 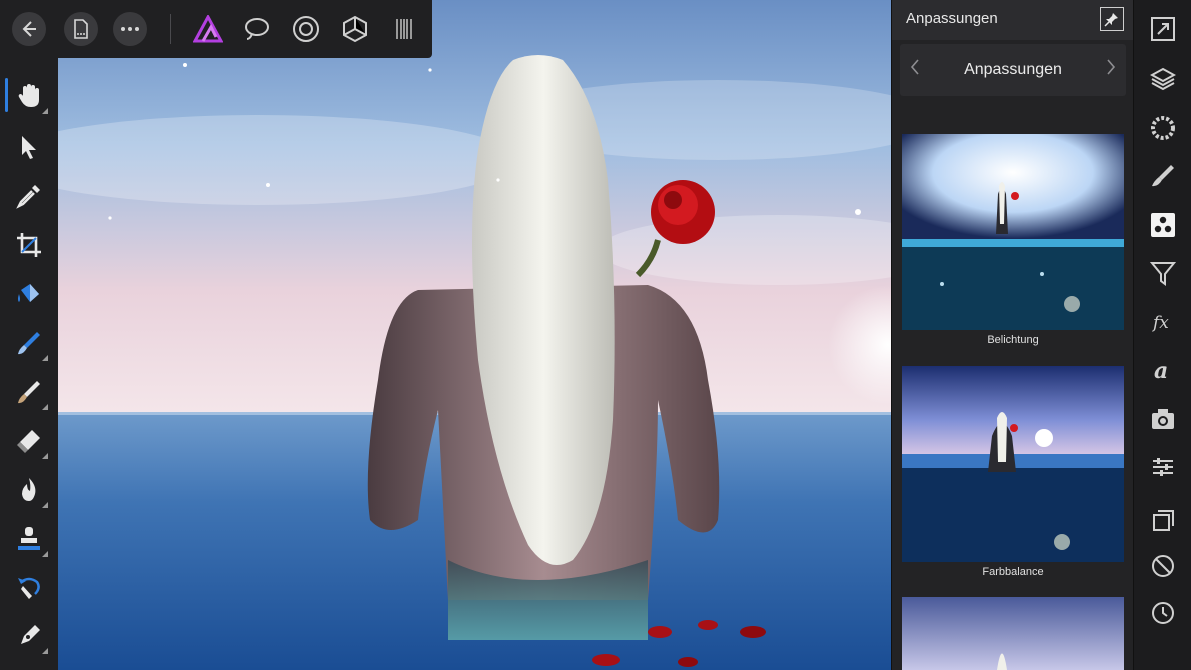 I want to click on pin-button, so click(x=1112, y=19).